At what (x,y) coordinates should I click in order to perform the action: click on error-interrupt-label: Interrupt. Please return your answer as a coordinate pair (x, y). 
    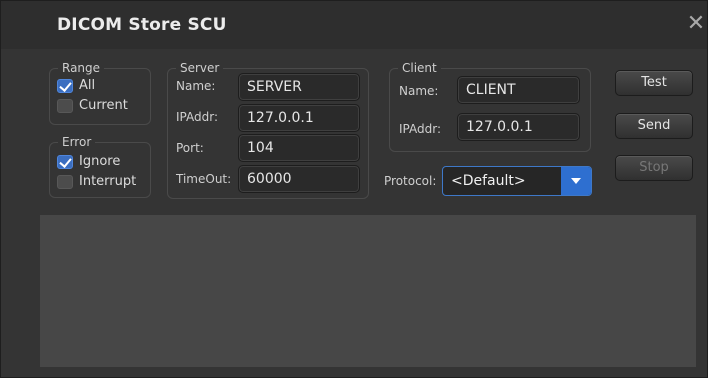
    Looking at the image, I should click on (108, 181).